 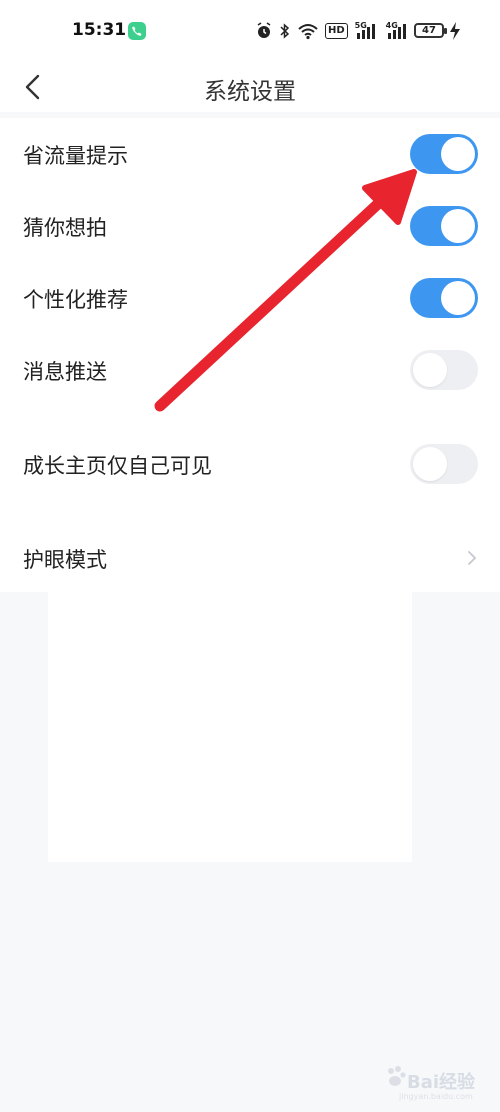 I want to click on status-icons: HD 5G 4G, so click(x=333, y=31).